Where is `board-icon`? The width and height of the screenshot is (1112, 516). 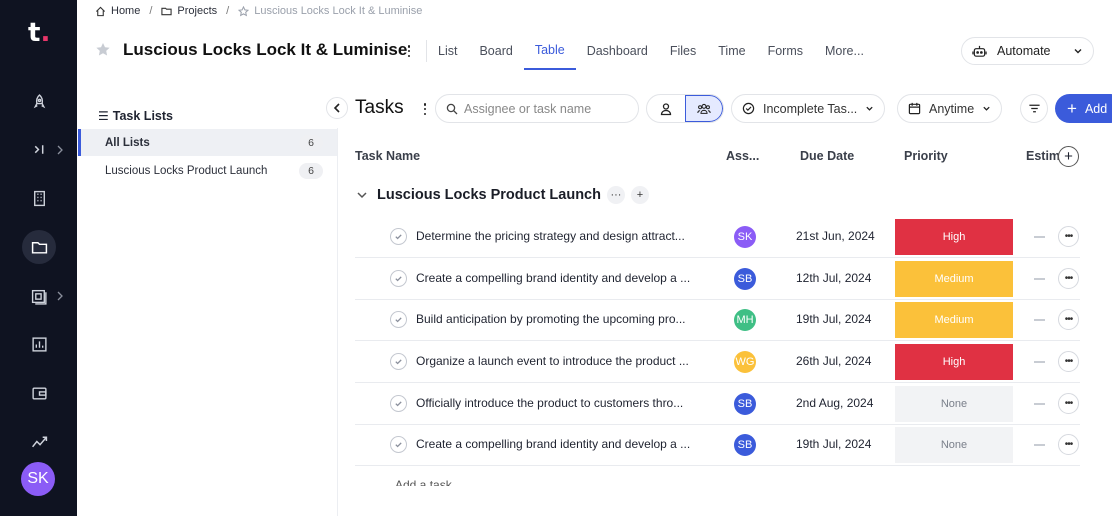 board-icon is located at coordinates (39, 296).